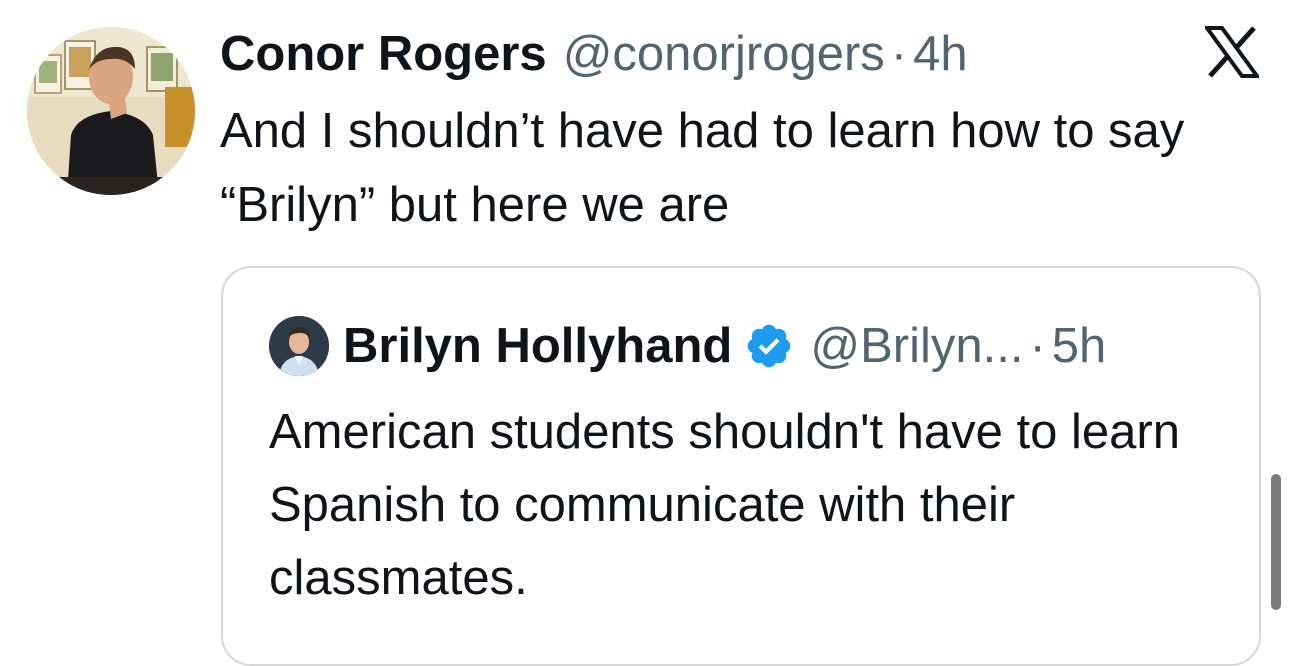 Image resolution: width=1290 pixels, height=666 pixels. I want to click on quoted-tweet-timestamp: 5h, so click(1079, 346).